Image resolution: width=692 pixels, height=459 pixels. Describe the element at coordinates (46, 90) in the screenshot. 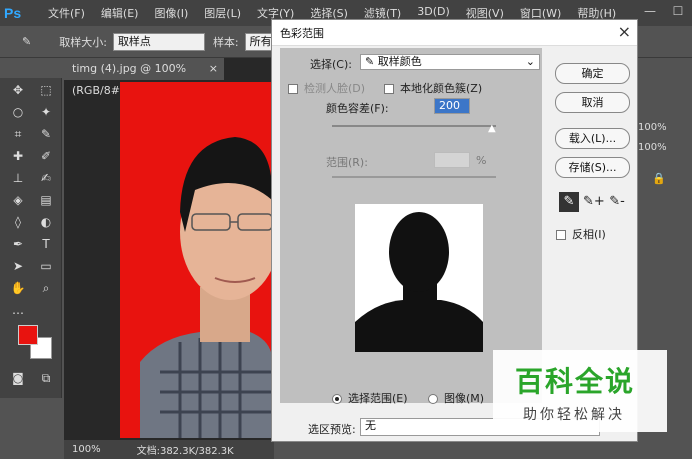

I see `marquee-tool-icon: ⬚` at that location.